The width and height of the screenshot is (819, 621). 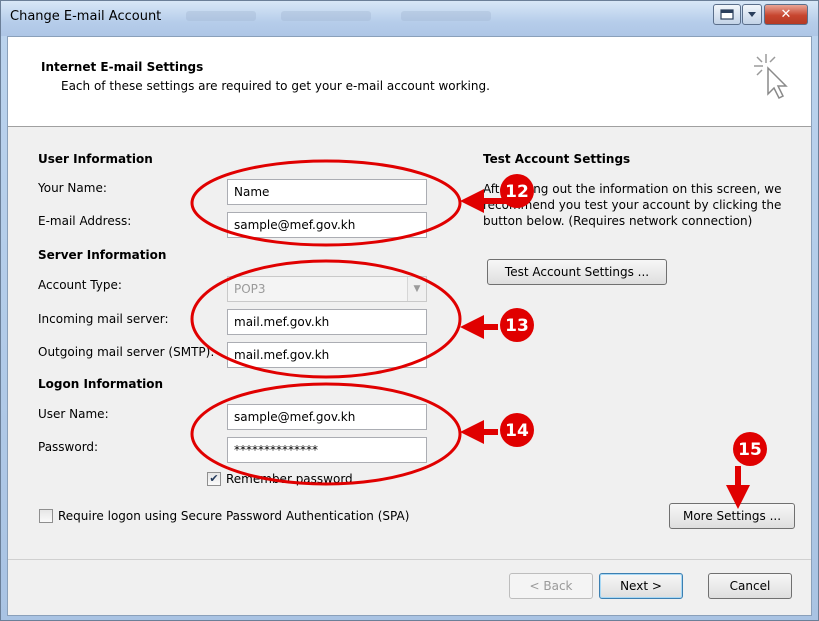 What do you see at coordinates (95, 159) in the screenshot?
I see `user-info-heading: User Information` at bounding box center [95, 159].